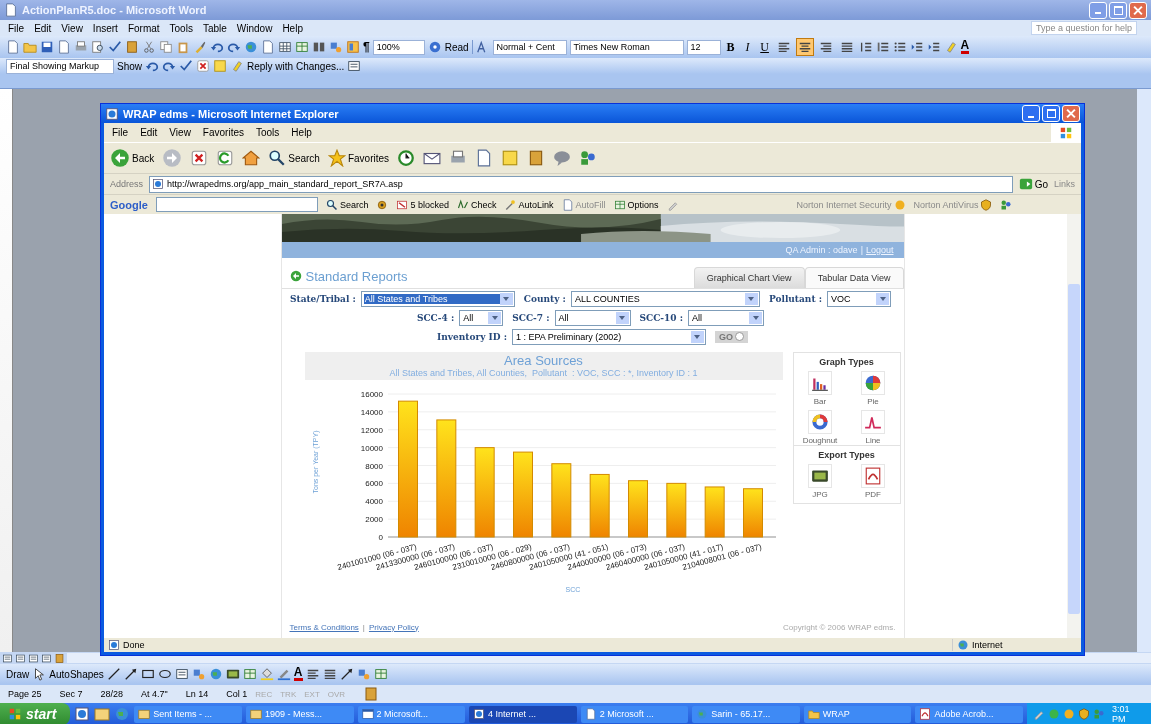 This screenshot has width=1151, height=724. I want to click on window-title: ActionPlanR5.doc - Microsoft Word, so click(115, 10).